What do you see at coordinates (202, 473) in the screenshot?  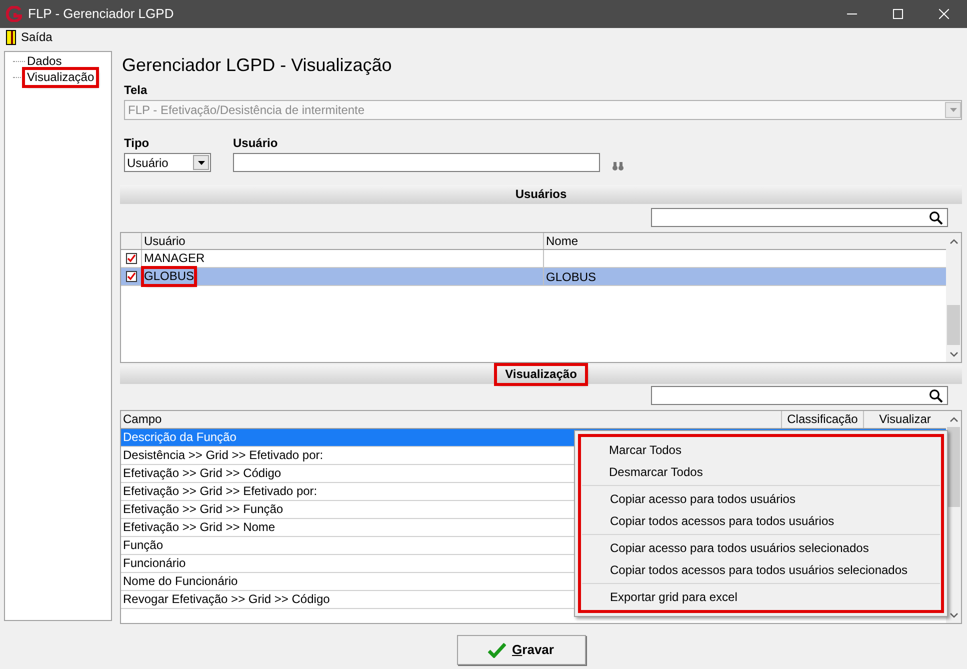 I see `table-cell: Efetivação >> Grid >> Código` at bounding box center [202, 473].